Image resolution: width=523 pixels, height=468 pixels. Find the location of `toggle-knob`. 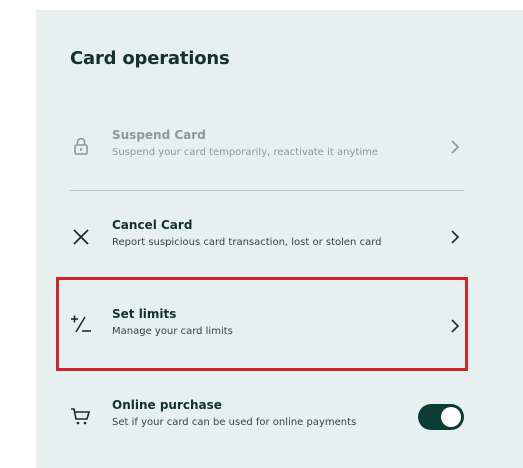

toggle-knob is located at coordinates (451, 417).